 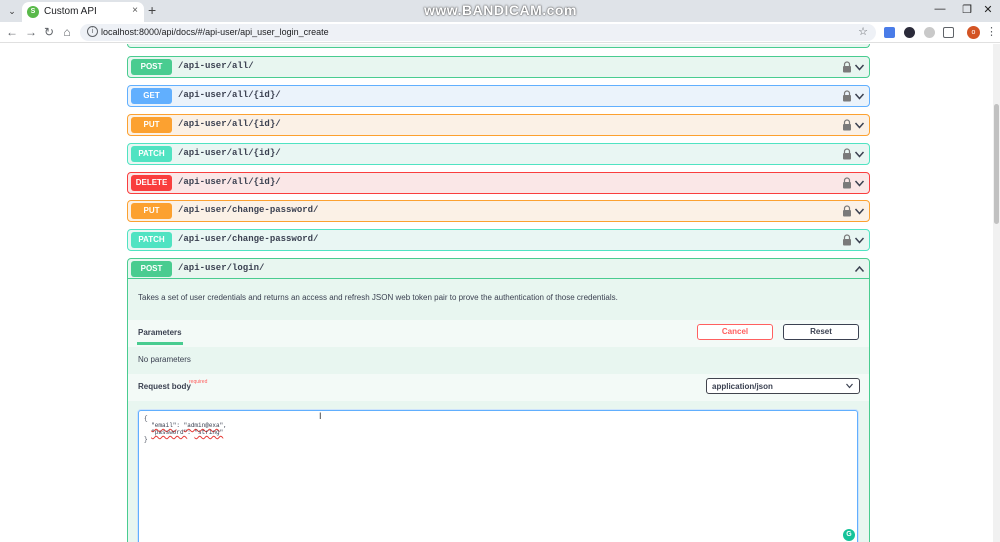 What do you see at coordinates (320, 416) in the screenshot?
I see `text-cursor-icon: I` at bounding box center [320, 416].